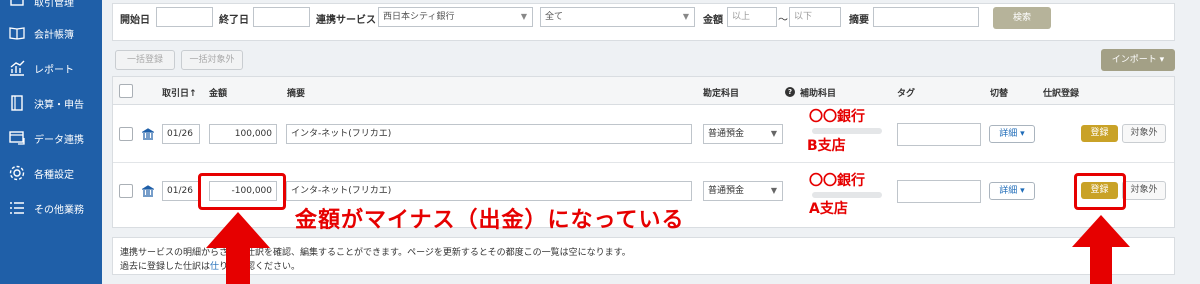 This screenshot has width=1200, height=284. I want to click on settlement-icon, so click(17, 103).